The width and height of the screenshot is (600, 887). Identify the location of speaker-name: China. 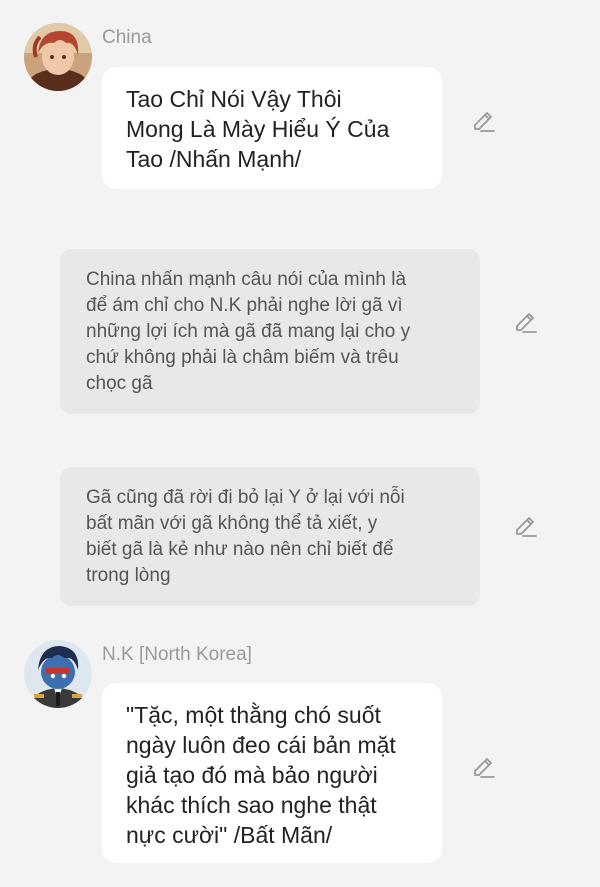
(127, 37).